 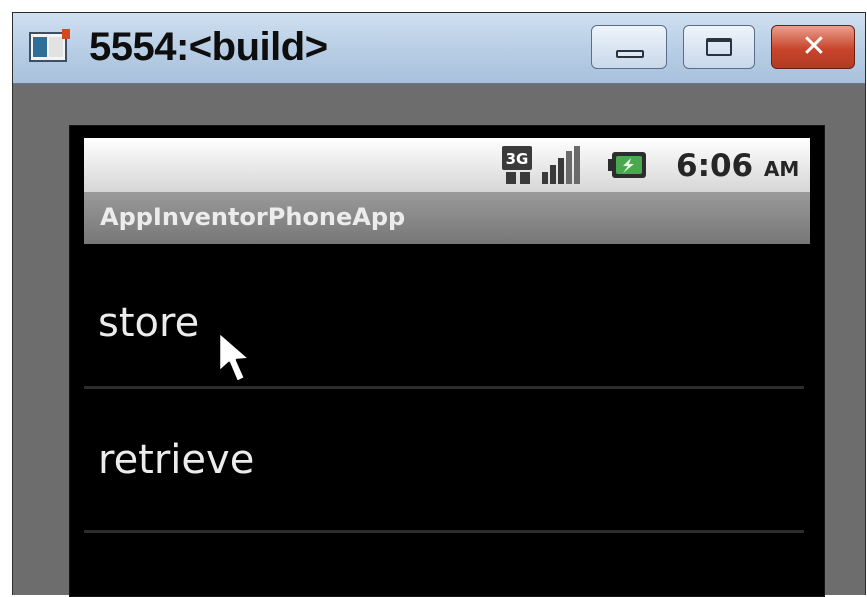 I want to click on android-status-bar: 3G 6:06 AM, so click(x=447, y=165).